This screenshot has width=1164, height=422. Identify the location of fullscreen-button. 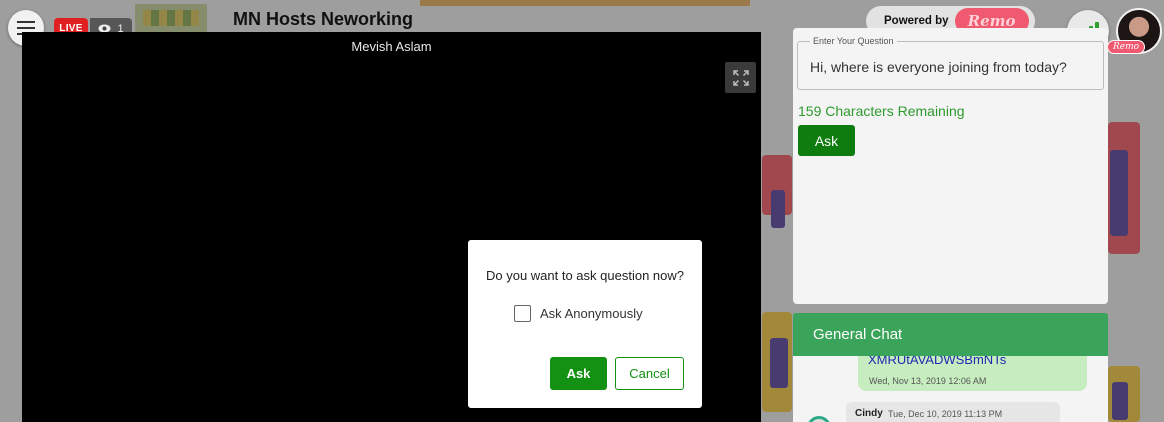
(740, 77).